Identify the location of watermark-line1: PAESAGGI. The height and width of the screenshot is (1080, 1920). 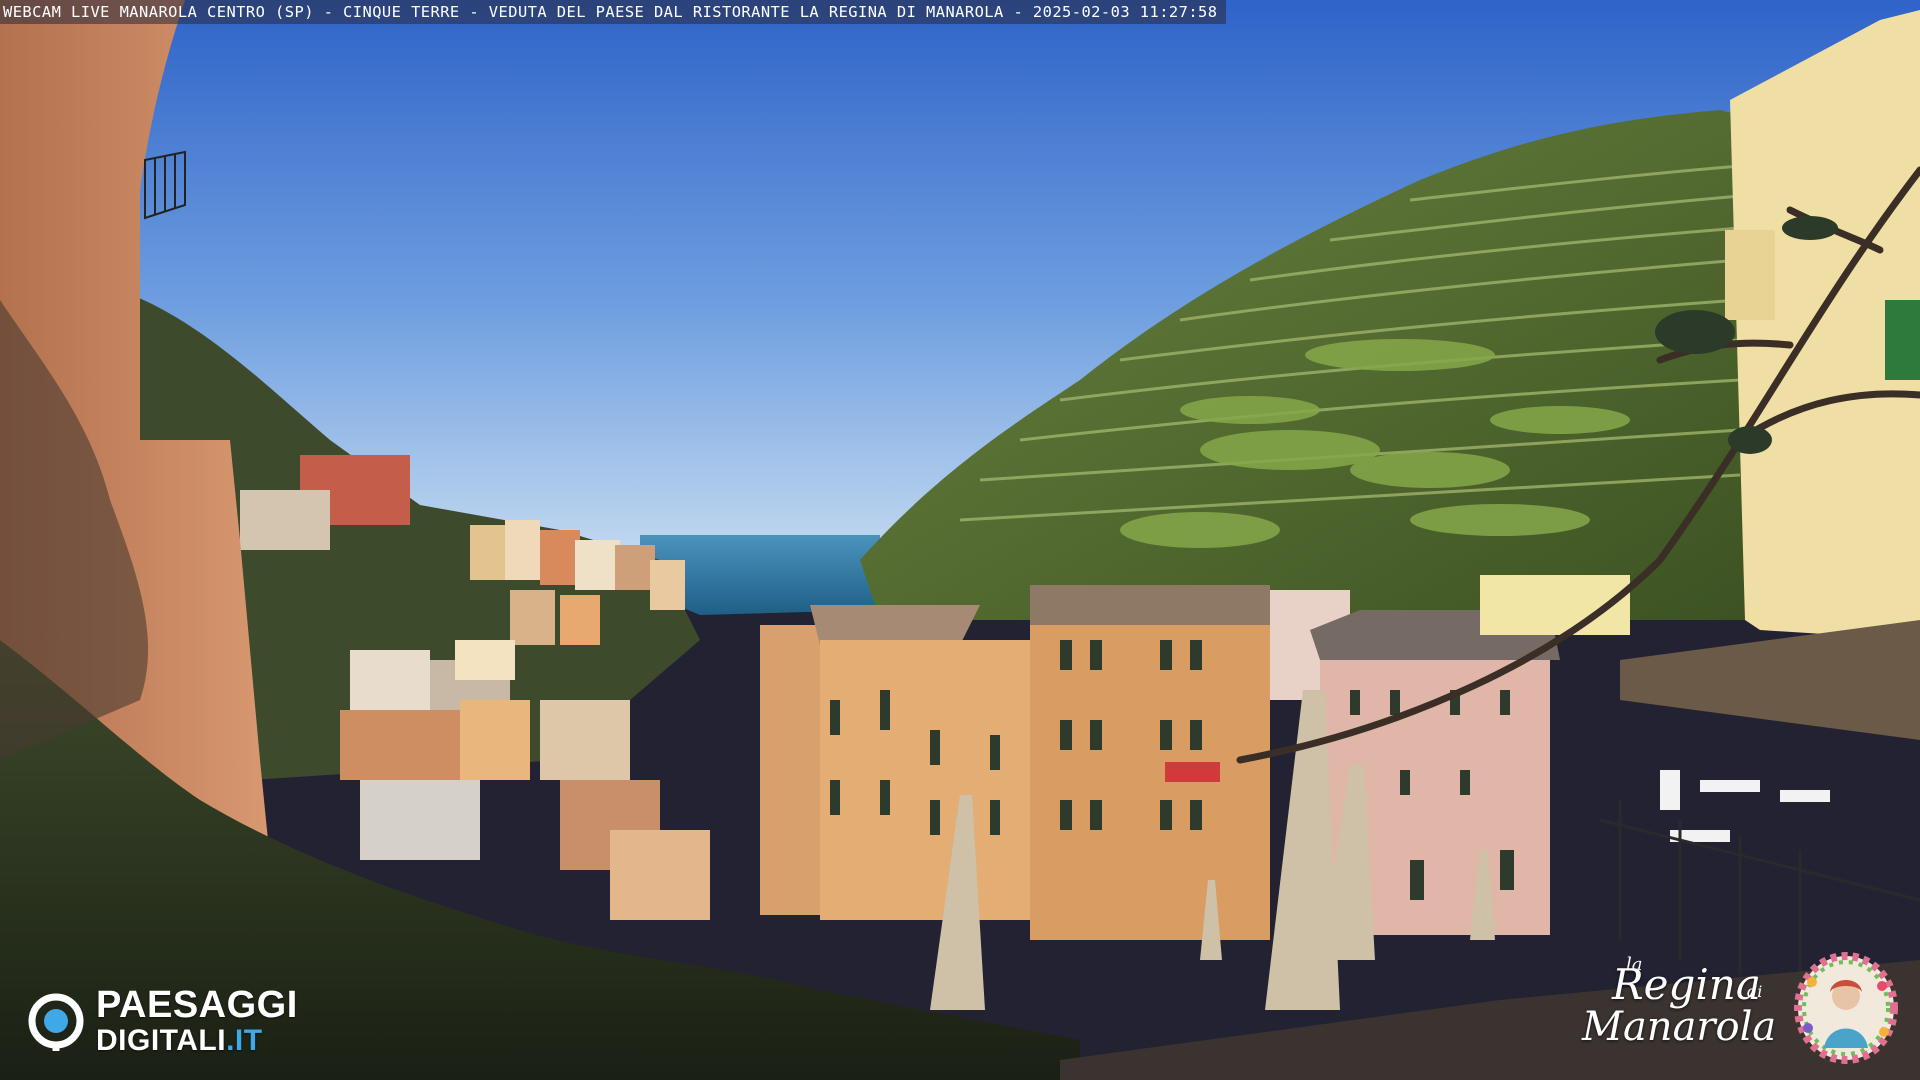
(197, 1005).